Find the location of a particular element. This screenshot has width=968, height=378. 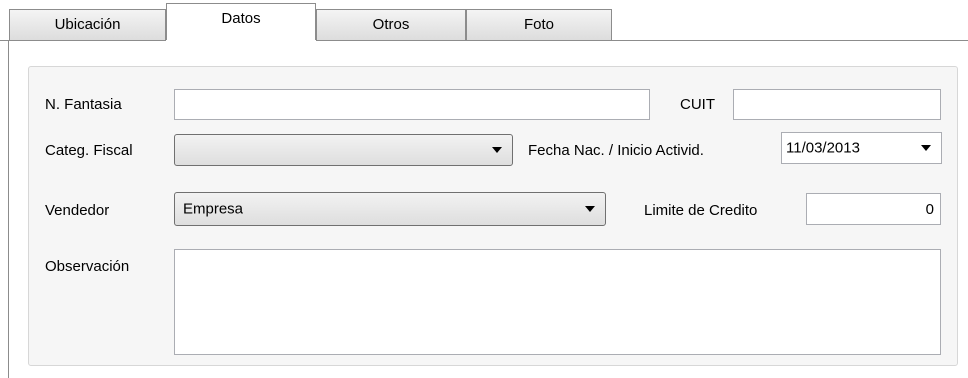

cuit-input is located at coordinates (837, 104).